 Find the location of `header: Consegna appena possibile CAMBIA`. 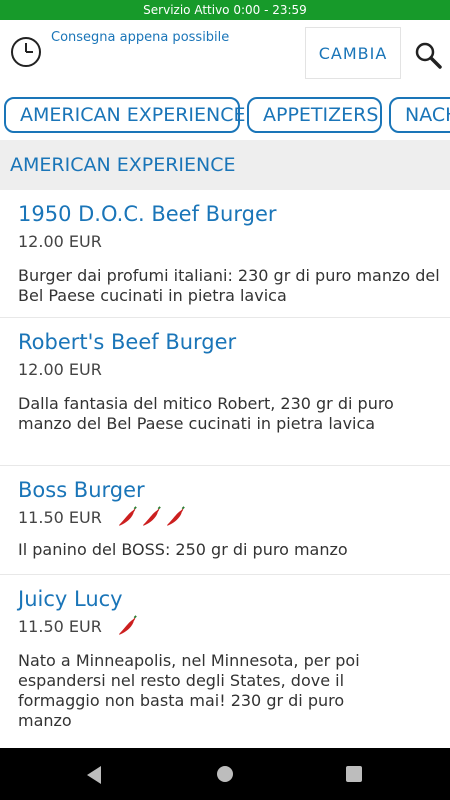

header: Consegna appena possibile CAMBIA is located at coordinates (225, 55).